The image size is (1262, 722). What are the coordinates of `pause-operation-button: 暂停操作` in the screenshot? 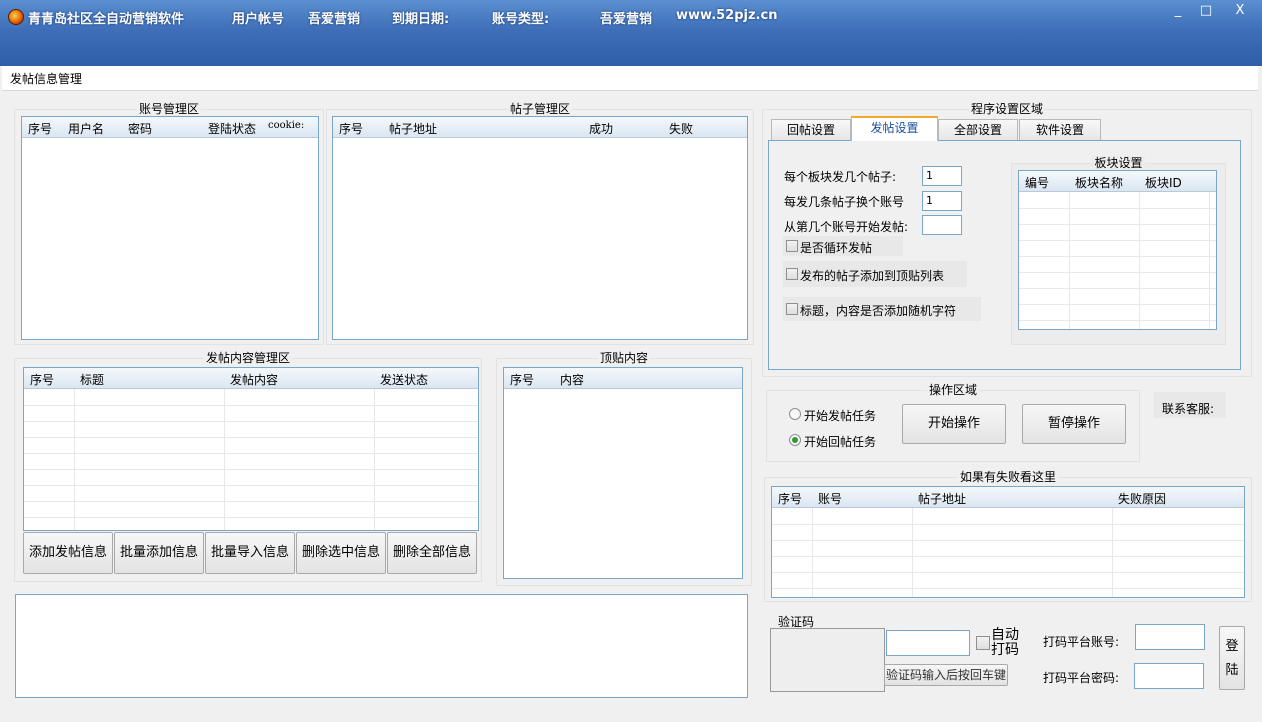 It's located at (1074, 424).